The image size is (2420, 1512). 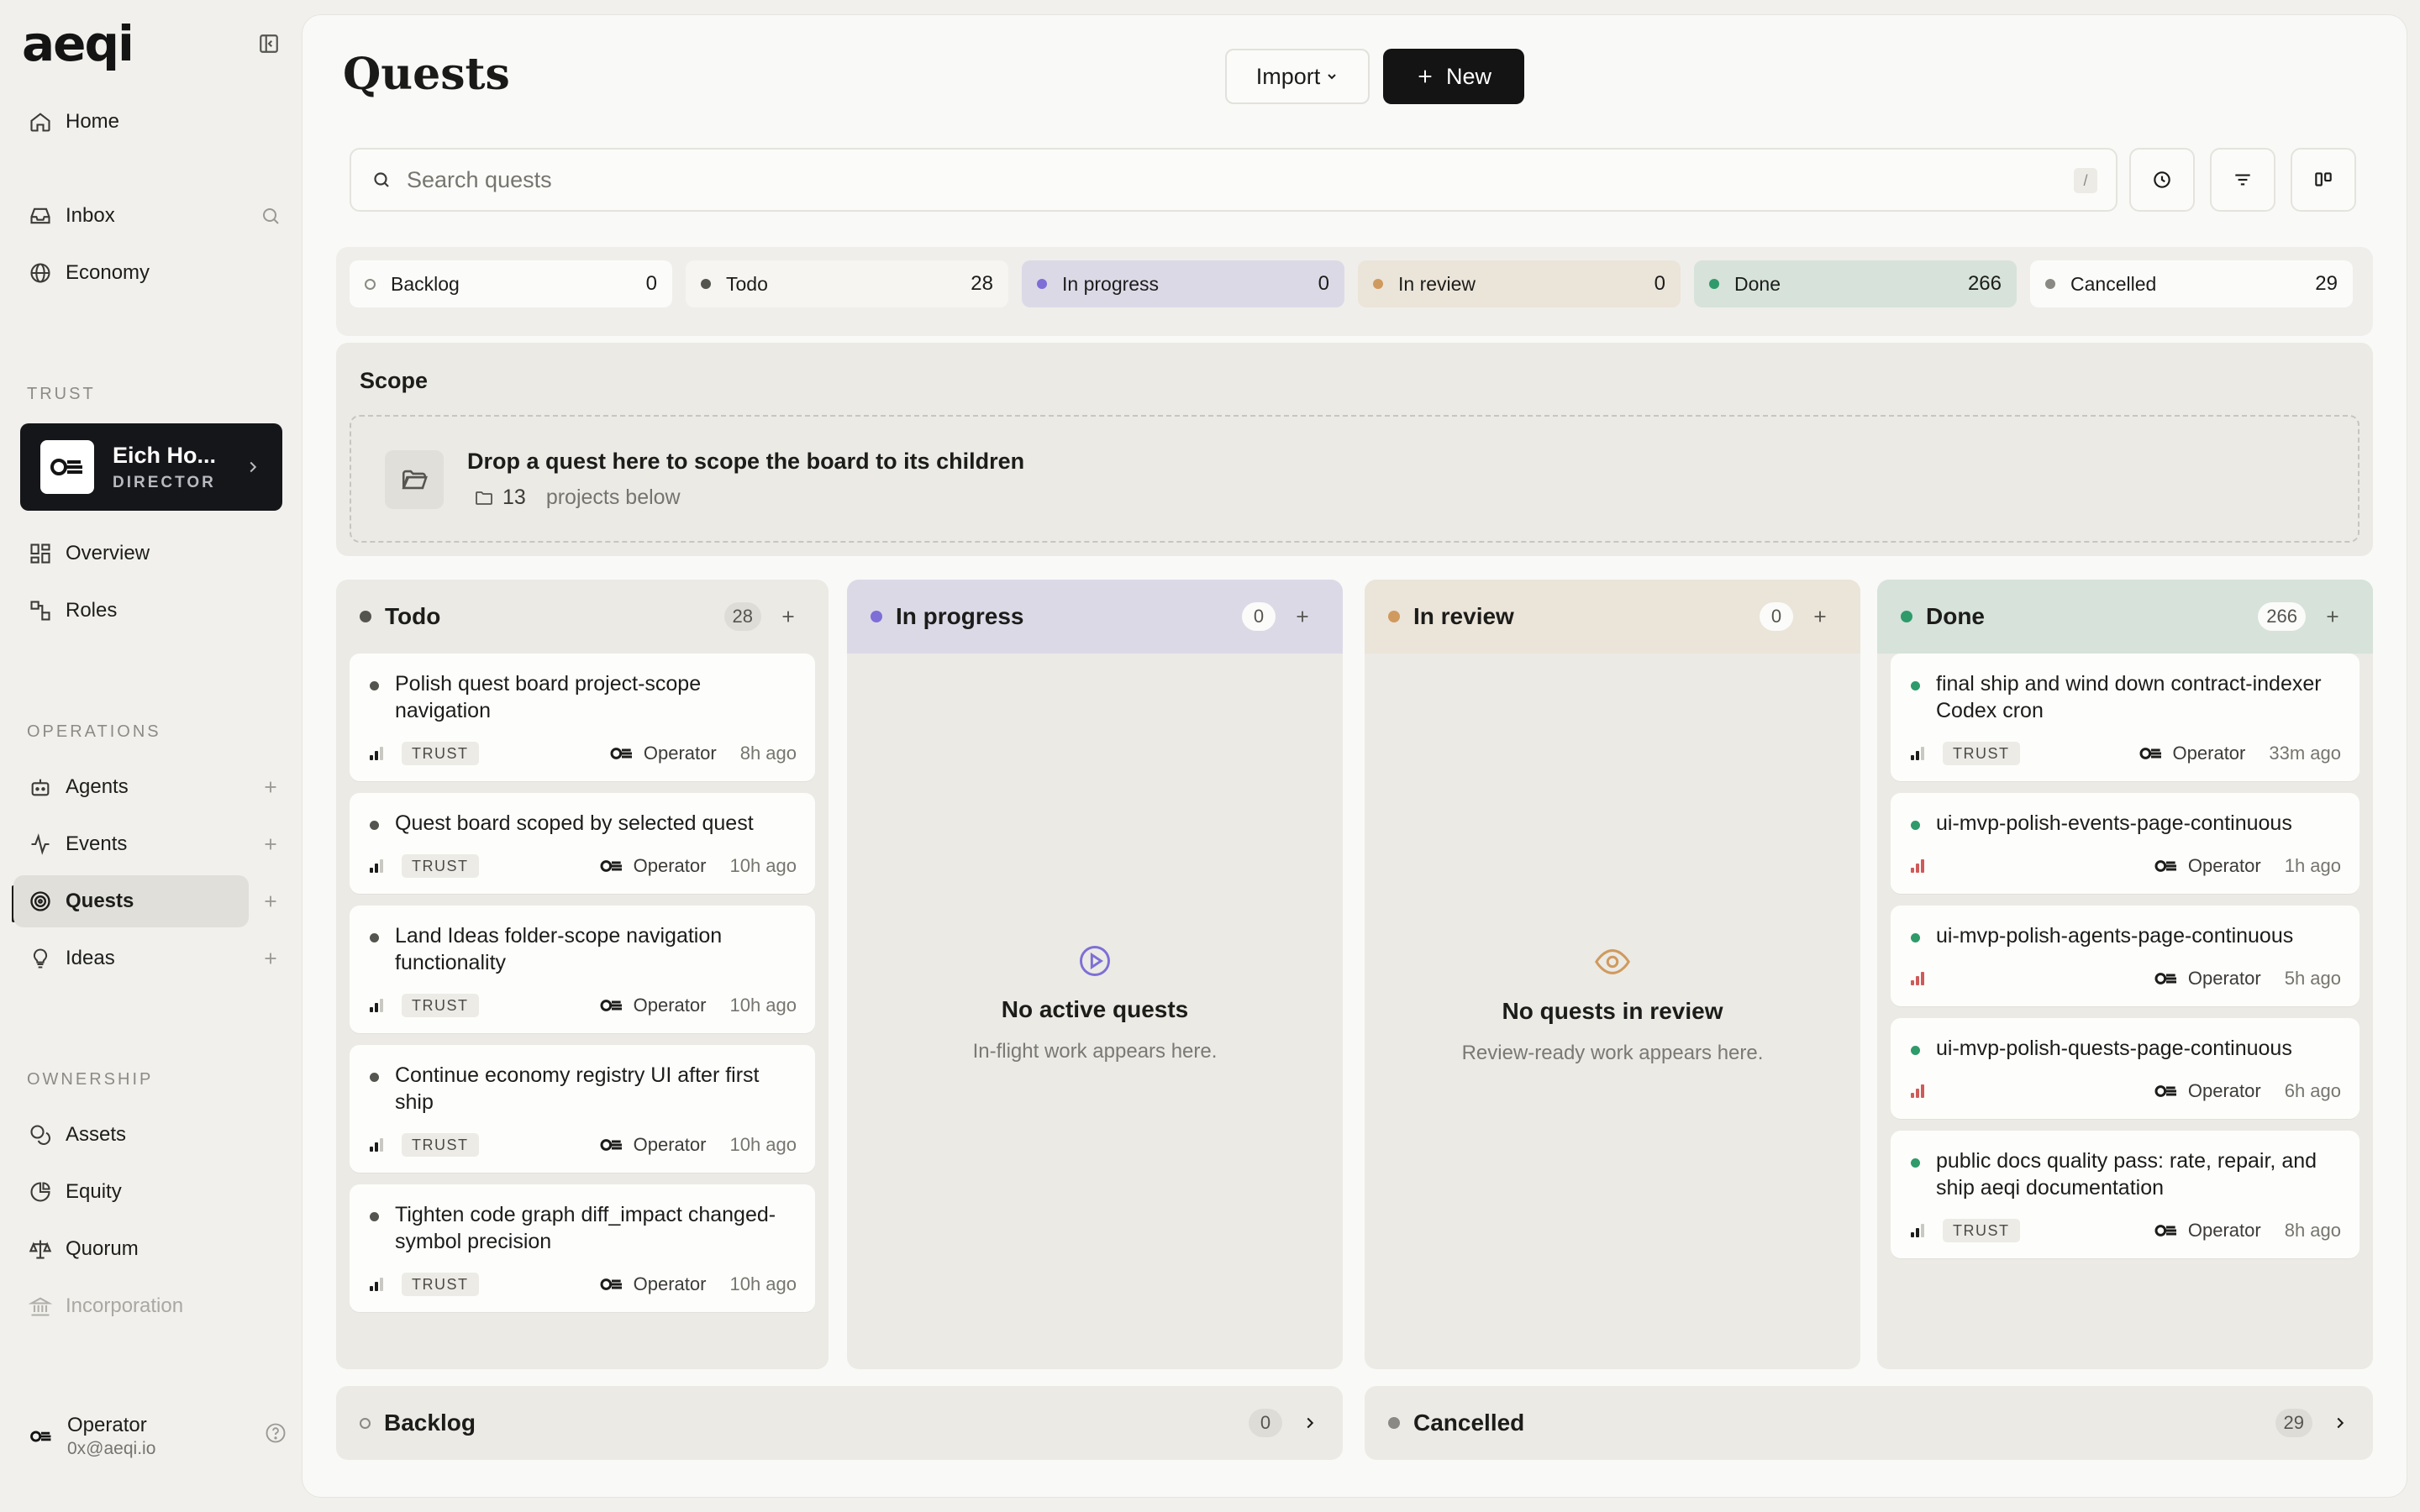 I want to click on status-pill-in-review: In review 0, so click(x=1519, y=283).